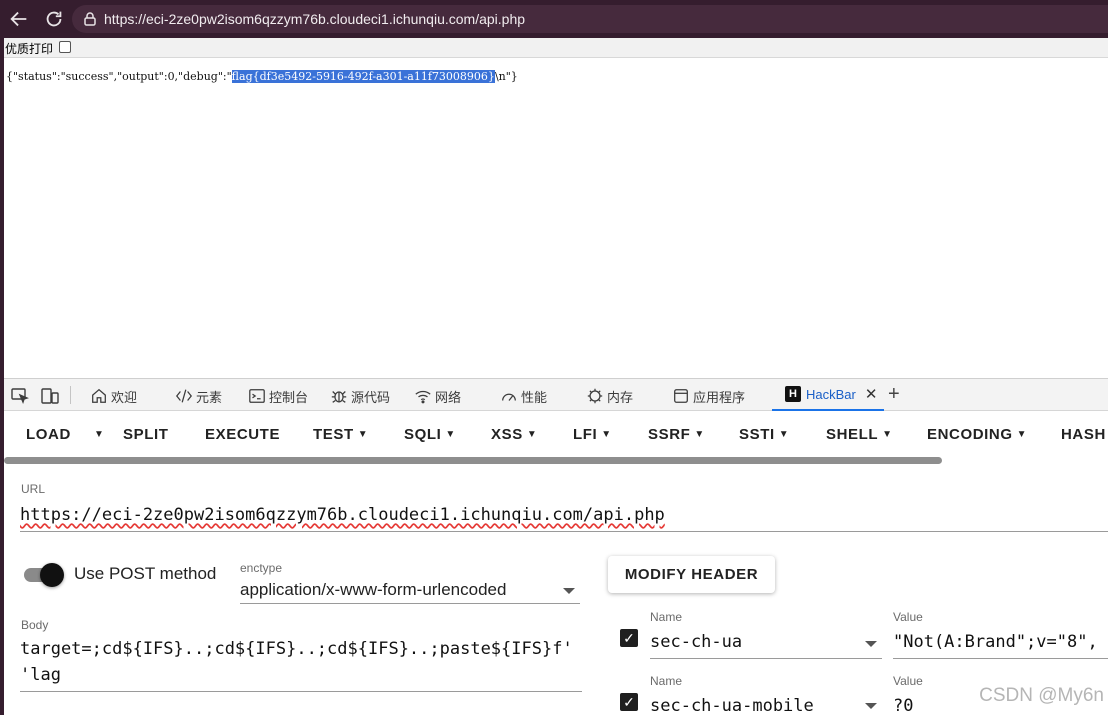 This screenshot has height=715, width=1108. Describe the element at coordinates (124, 397) in the screenshot. I see `tab-label: 欢迎` at that location.